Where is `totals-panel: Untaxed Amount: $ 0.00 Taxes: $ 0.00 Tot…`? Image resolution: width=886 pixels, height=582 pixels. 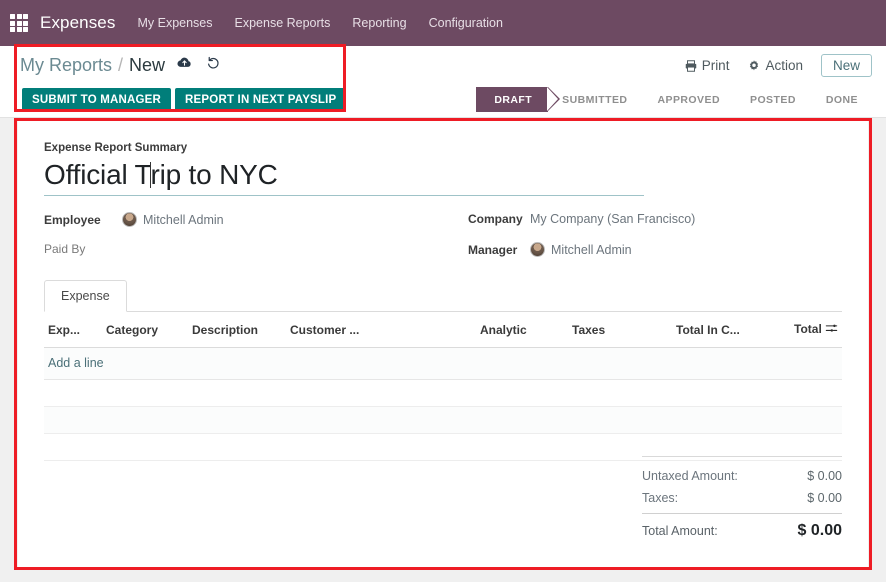 totals-panel: Untaxed Amount: $ 0.00 Taxes: $ 0.00 Tot… is located at coordinates (742, 500).